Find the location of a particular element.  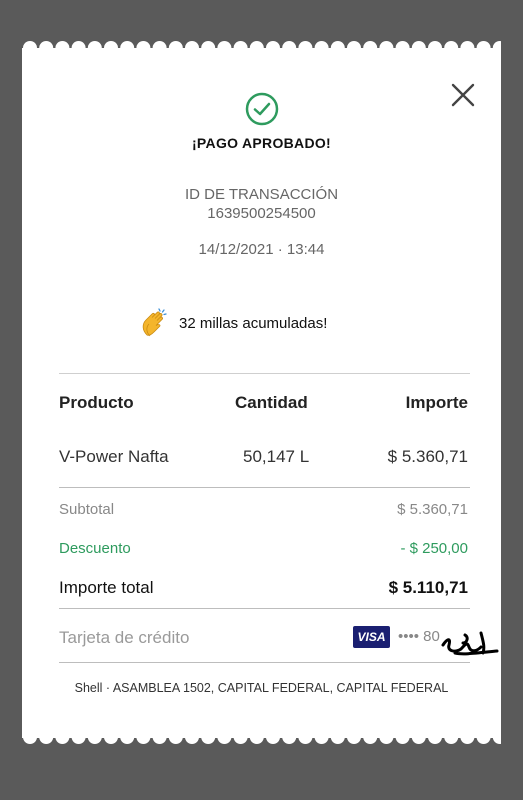

receipt-top-edge is located at coordinates (261, 48).